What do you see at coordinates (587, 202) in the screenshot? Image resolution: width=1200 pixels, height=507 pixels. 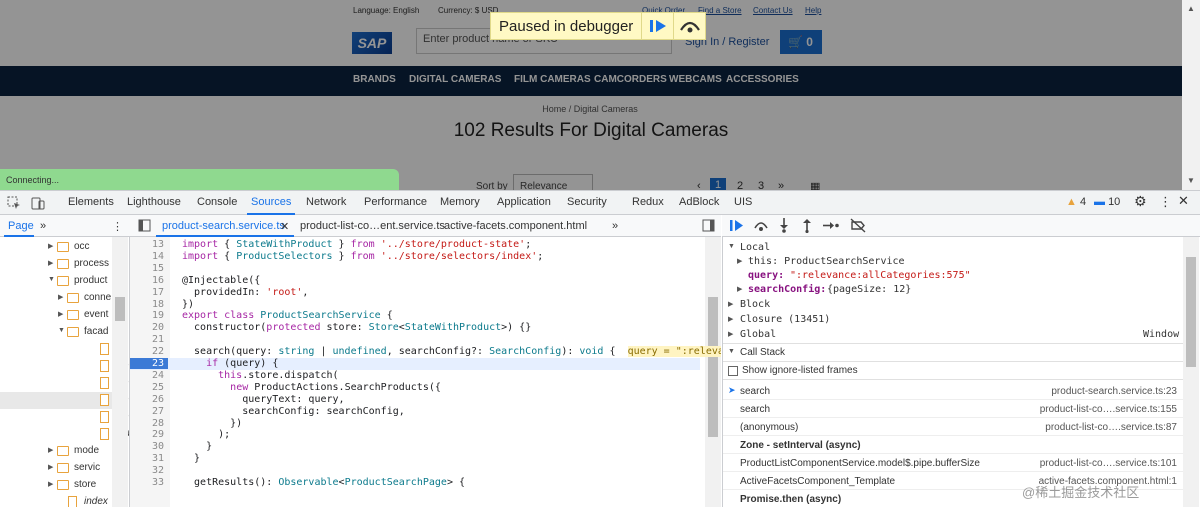 I see `tab-security: Security` at bounding box center [587, 202].